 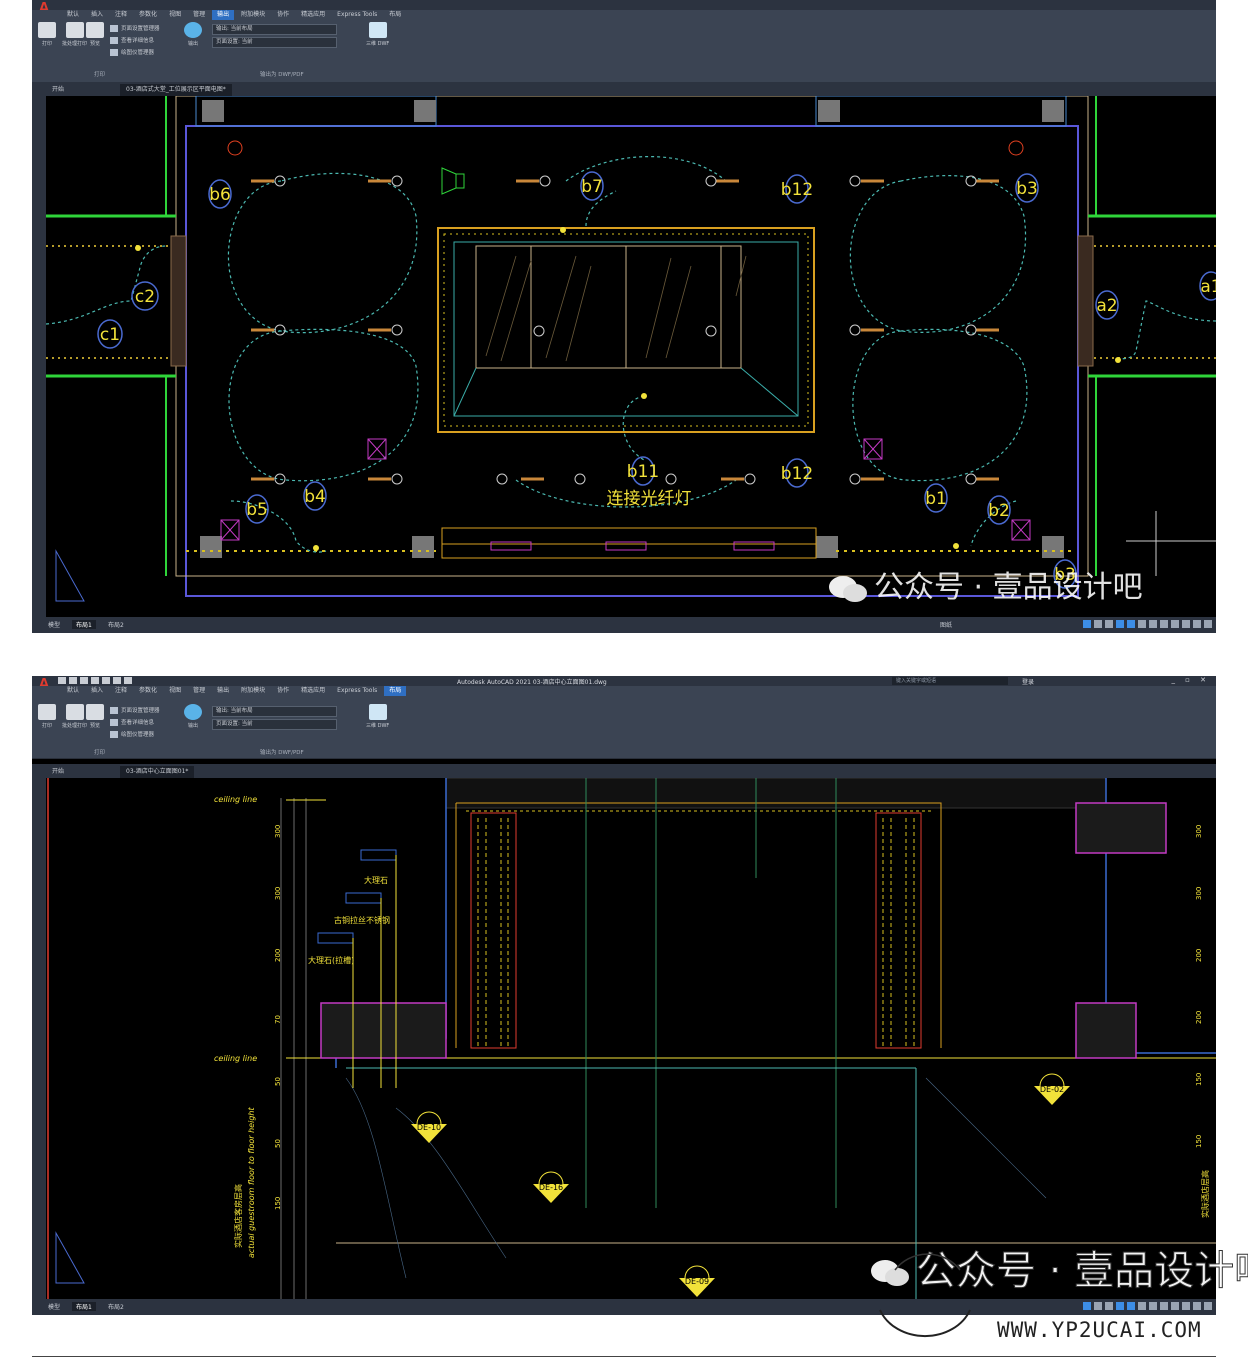 I want to click on window-controls: _ ▫ ✕, so click(x=1190, y=680).